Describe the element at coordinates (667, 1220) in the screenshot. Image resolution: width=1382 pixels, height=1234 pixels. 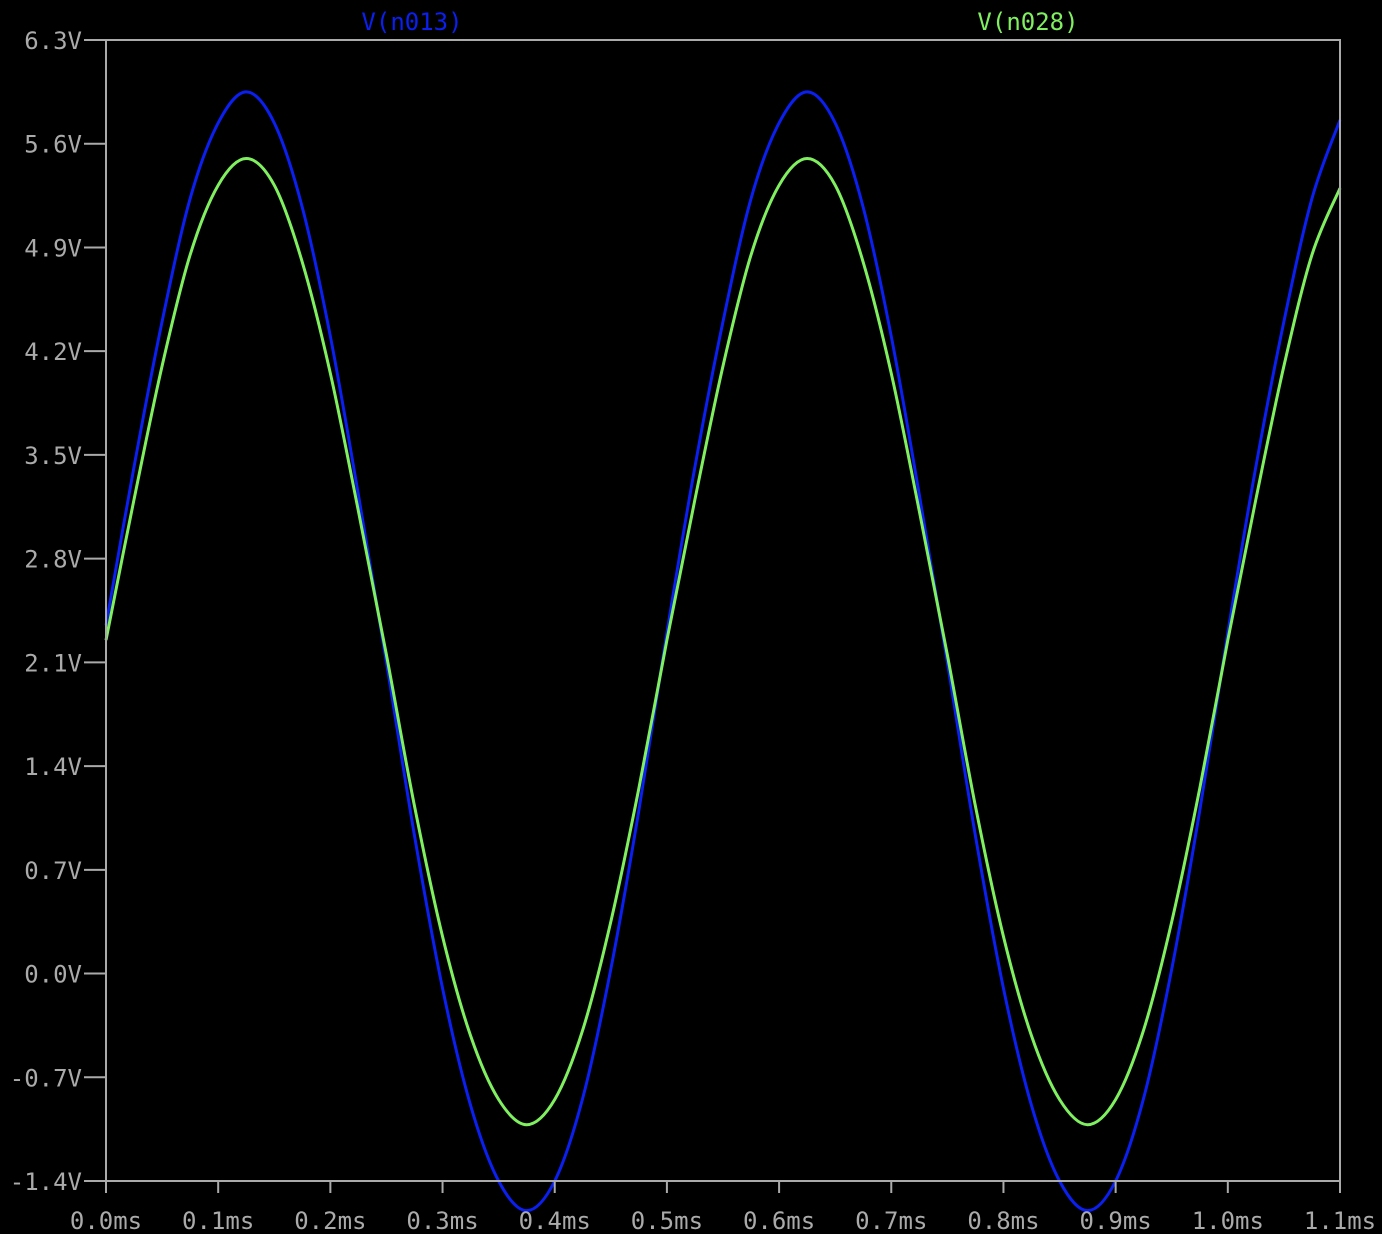
I see `x-tick-label: 0.5ms` at that location.